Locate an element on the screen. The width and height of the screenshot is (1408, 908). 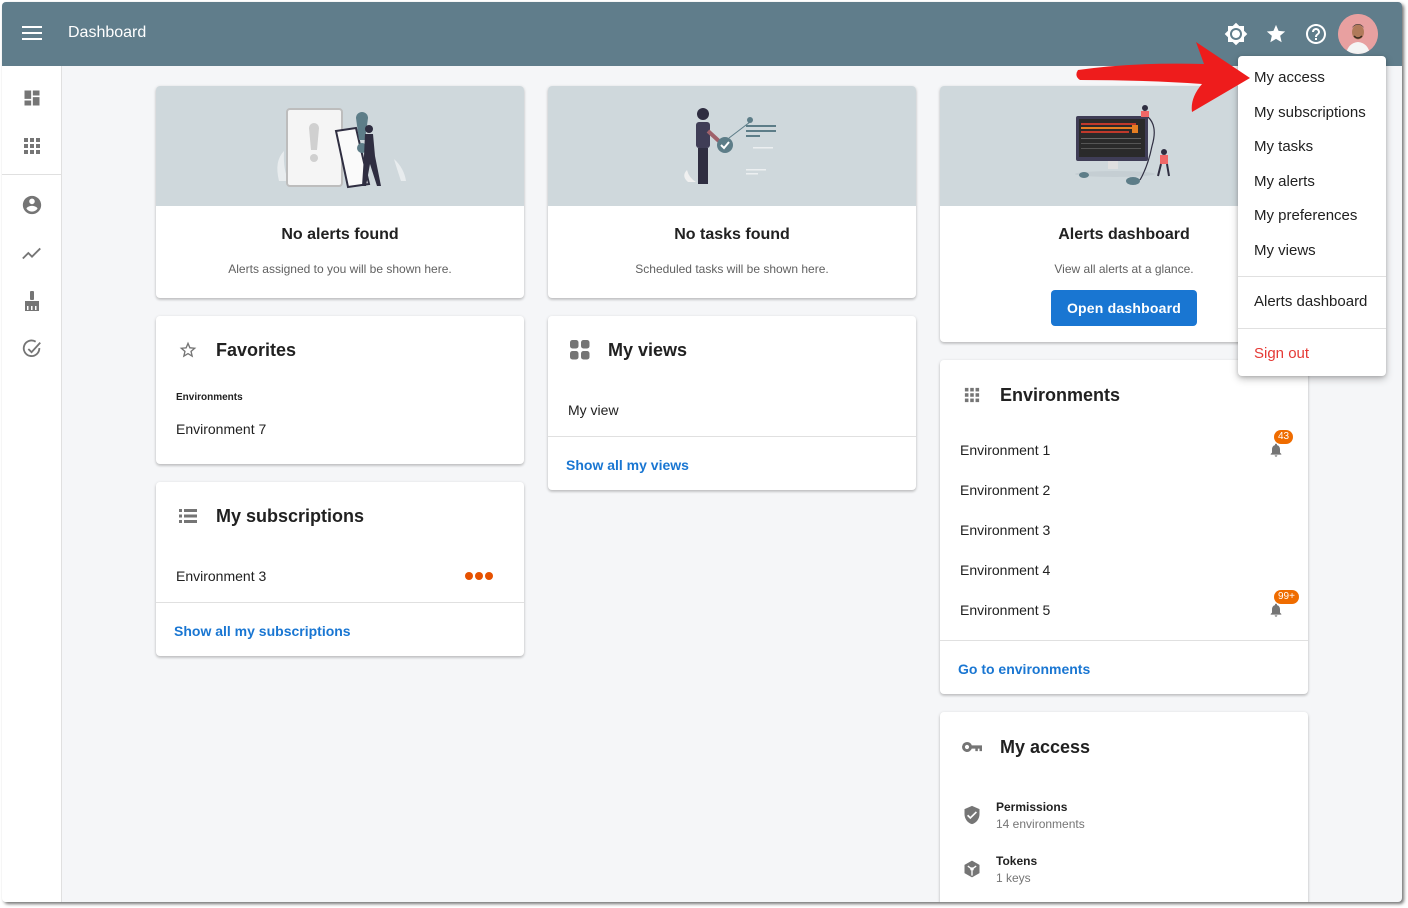
token-icon is located at coordinates (972, 869).